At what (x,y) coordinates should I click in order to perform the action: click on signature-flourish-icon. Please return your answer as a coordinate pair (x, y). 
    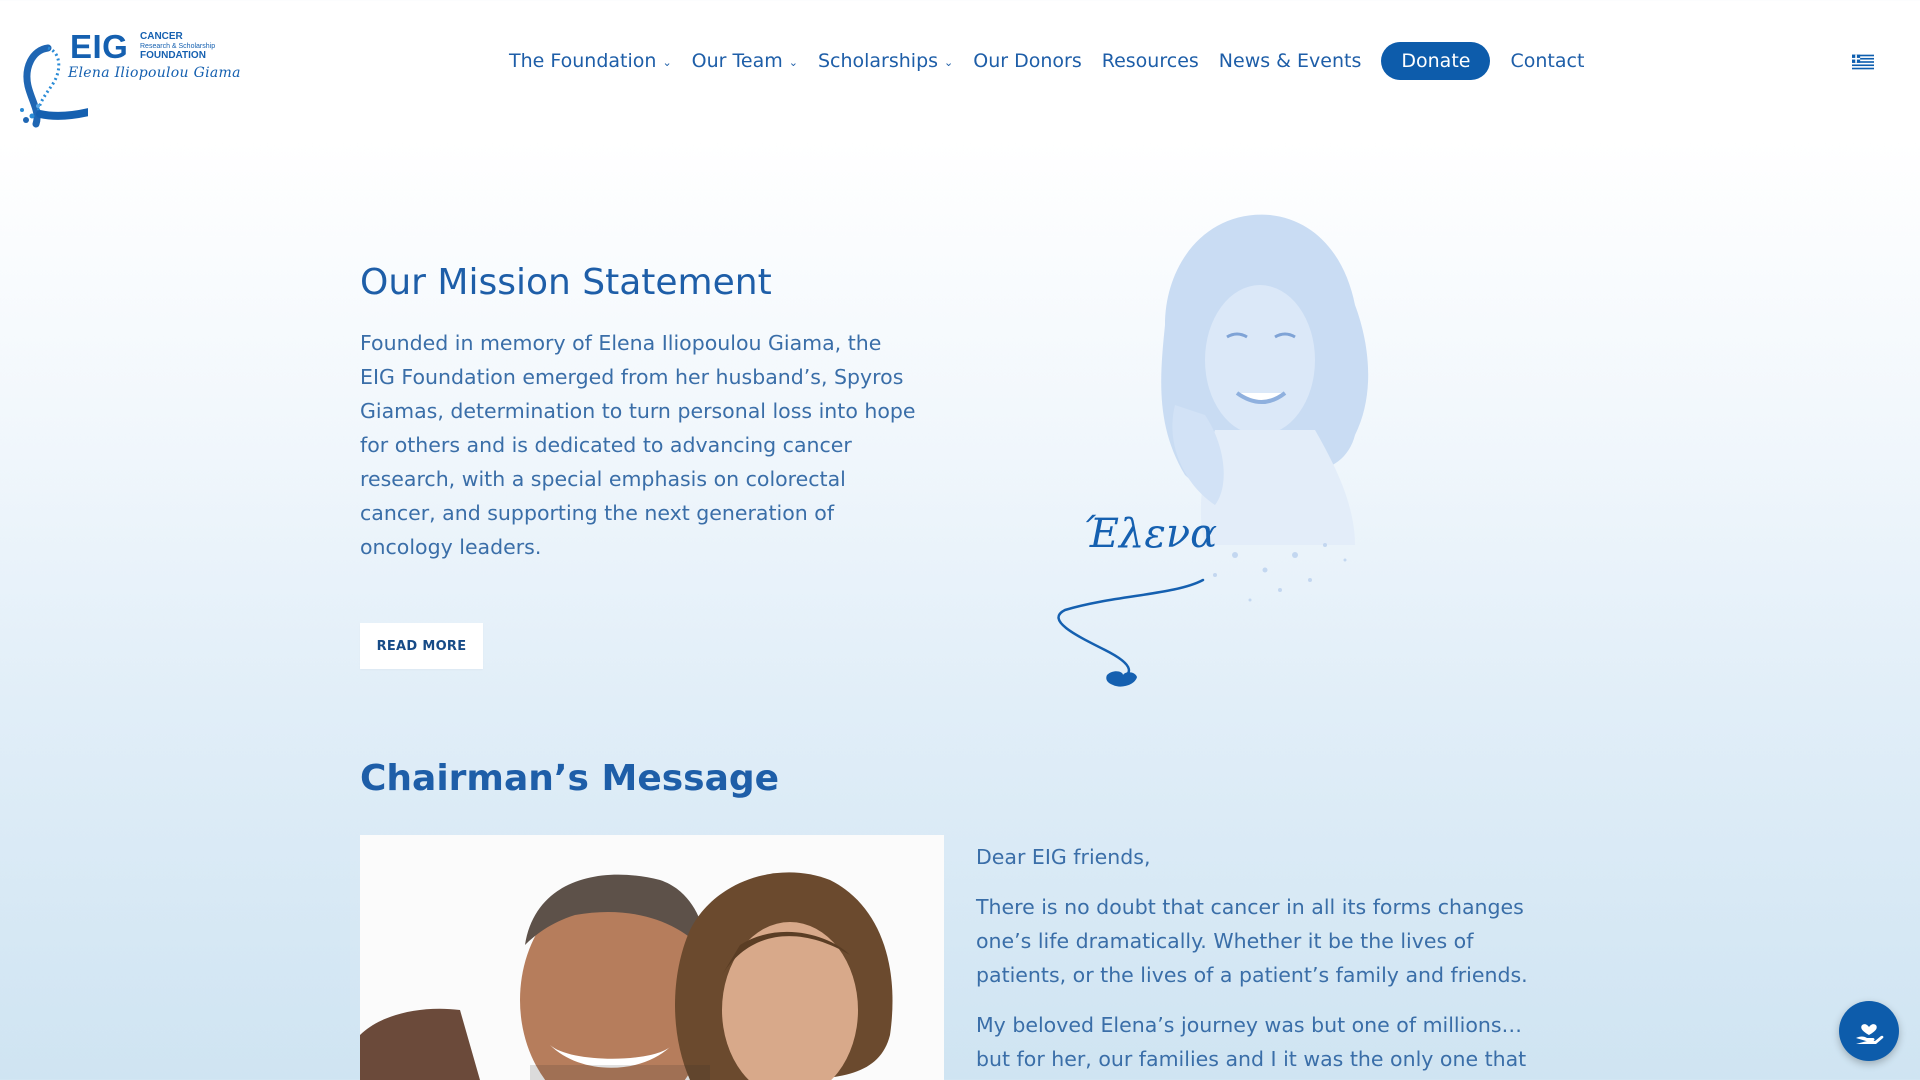
    Looking at the image, I should click on (1131, 632).